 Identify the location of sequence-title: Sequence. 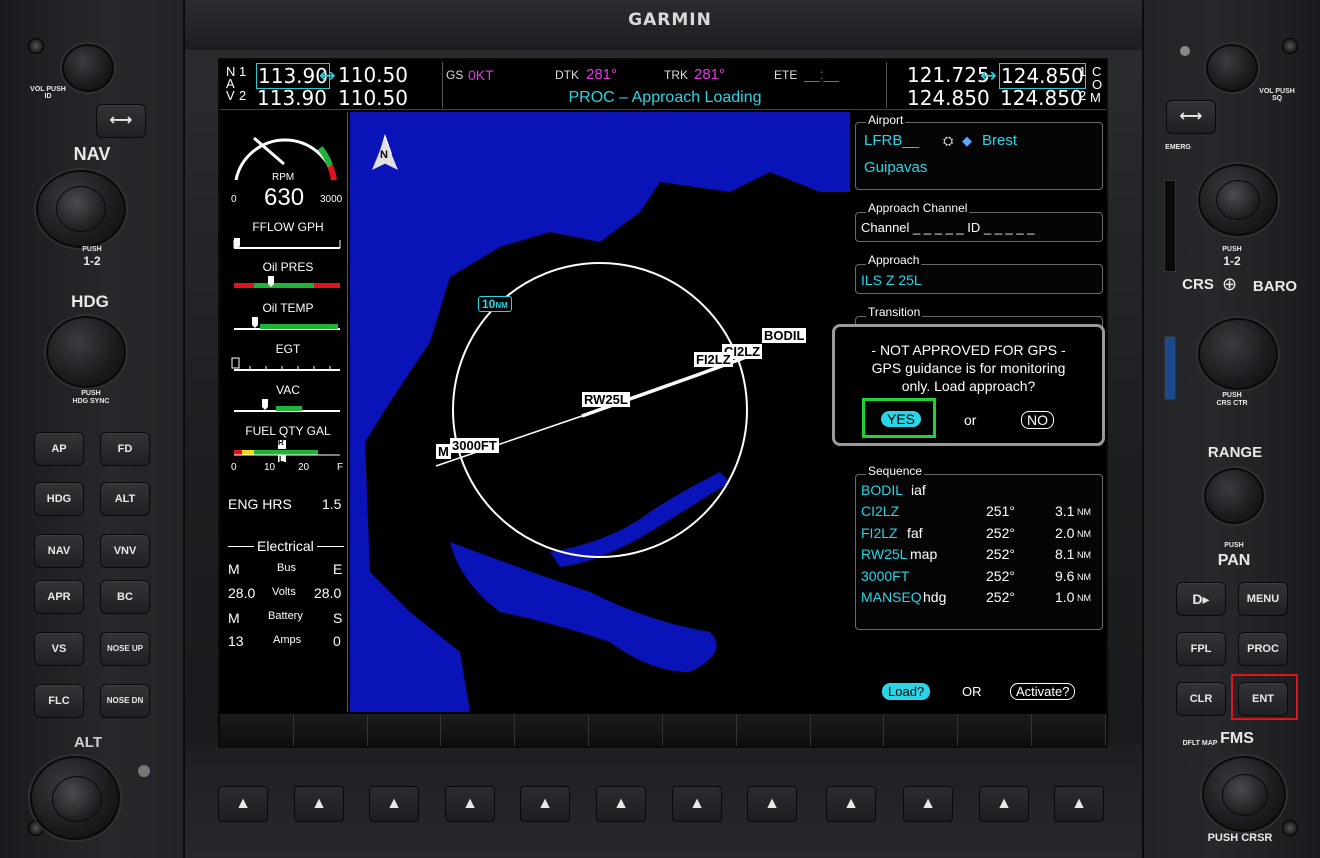
(895, 471).